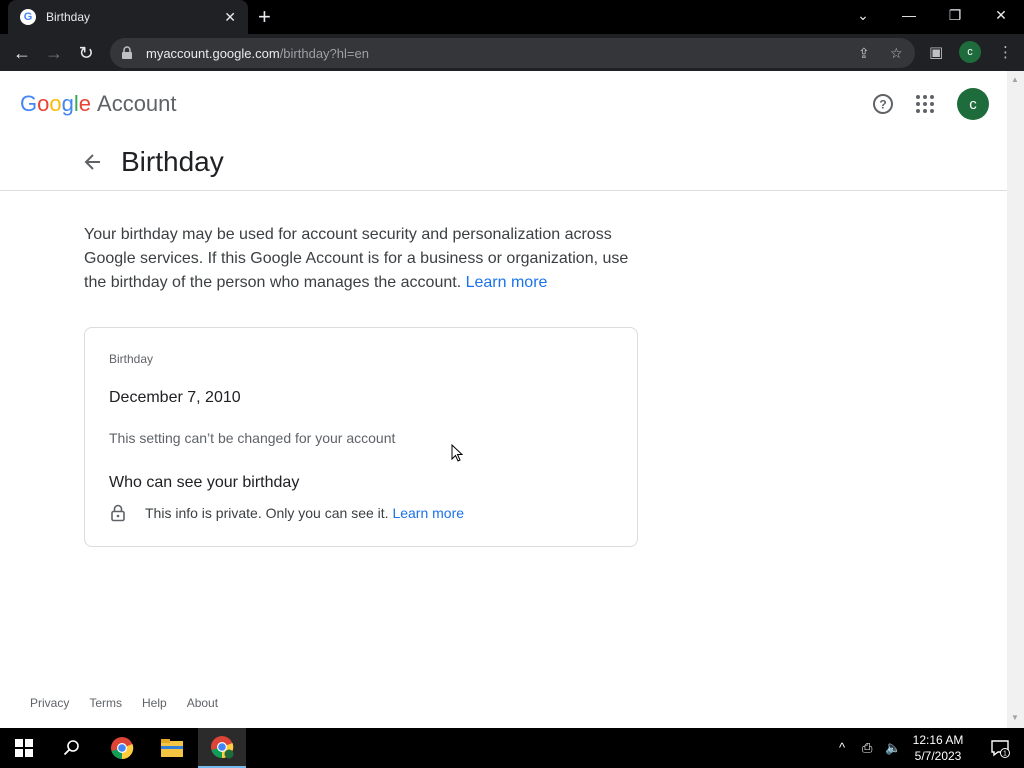 The width and height of the screenshot is (1024, 768). Describe the element at coordinates (1015, 79) in the screenshot. I see `scroll-up-icon: ▲` at that location.